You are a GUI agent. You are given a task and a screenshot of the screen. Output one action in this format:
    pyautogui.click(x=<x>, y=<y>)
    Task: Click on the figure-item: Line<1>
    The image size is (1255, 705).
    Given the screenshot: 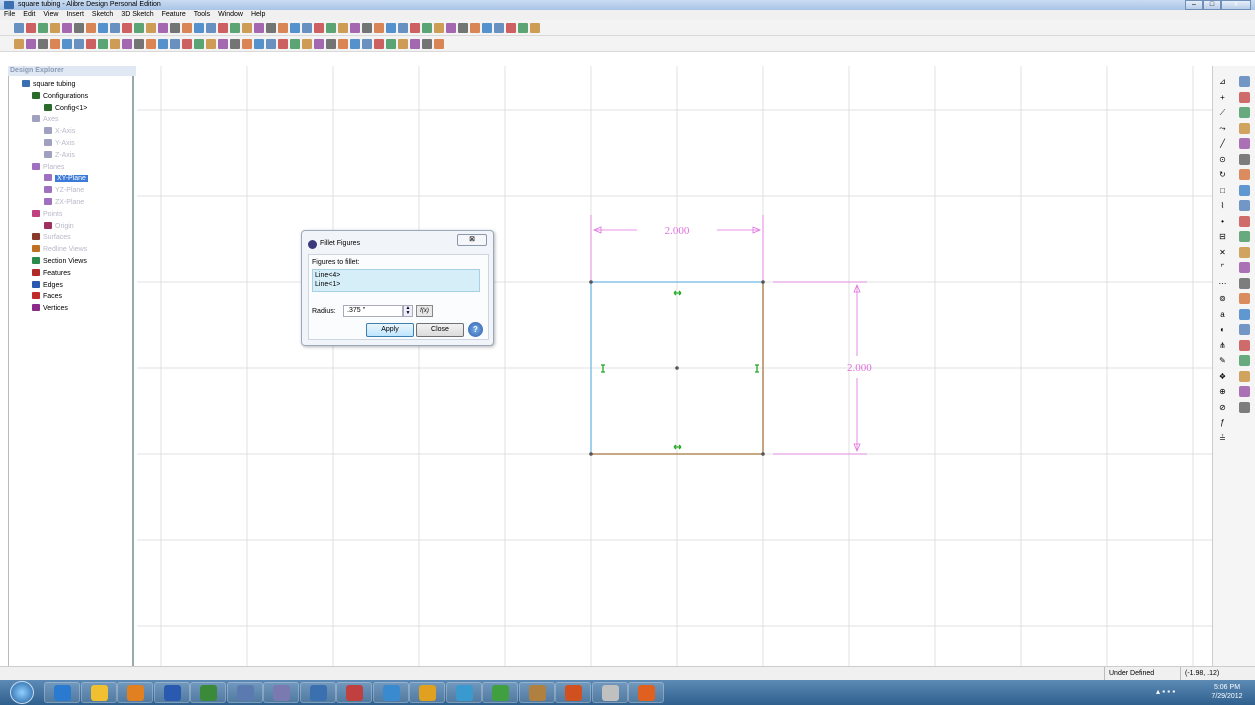 What is the action you would take?
    pyautogui.click(x=396, y=284)
    